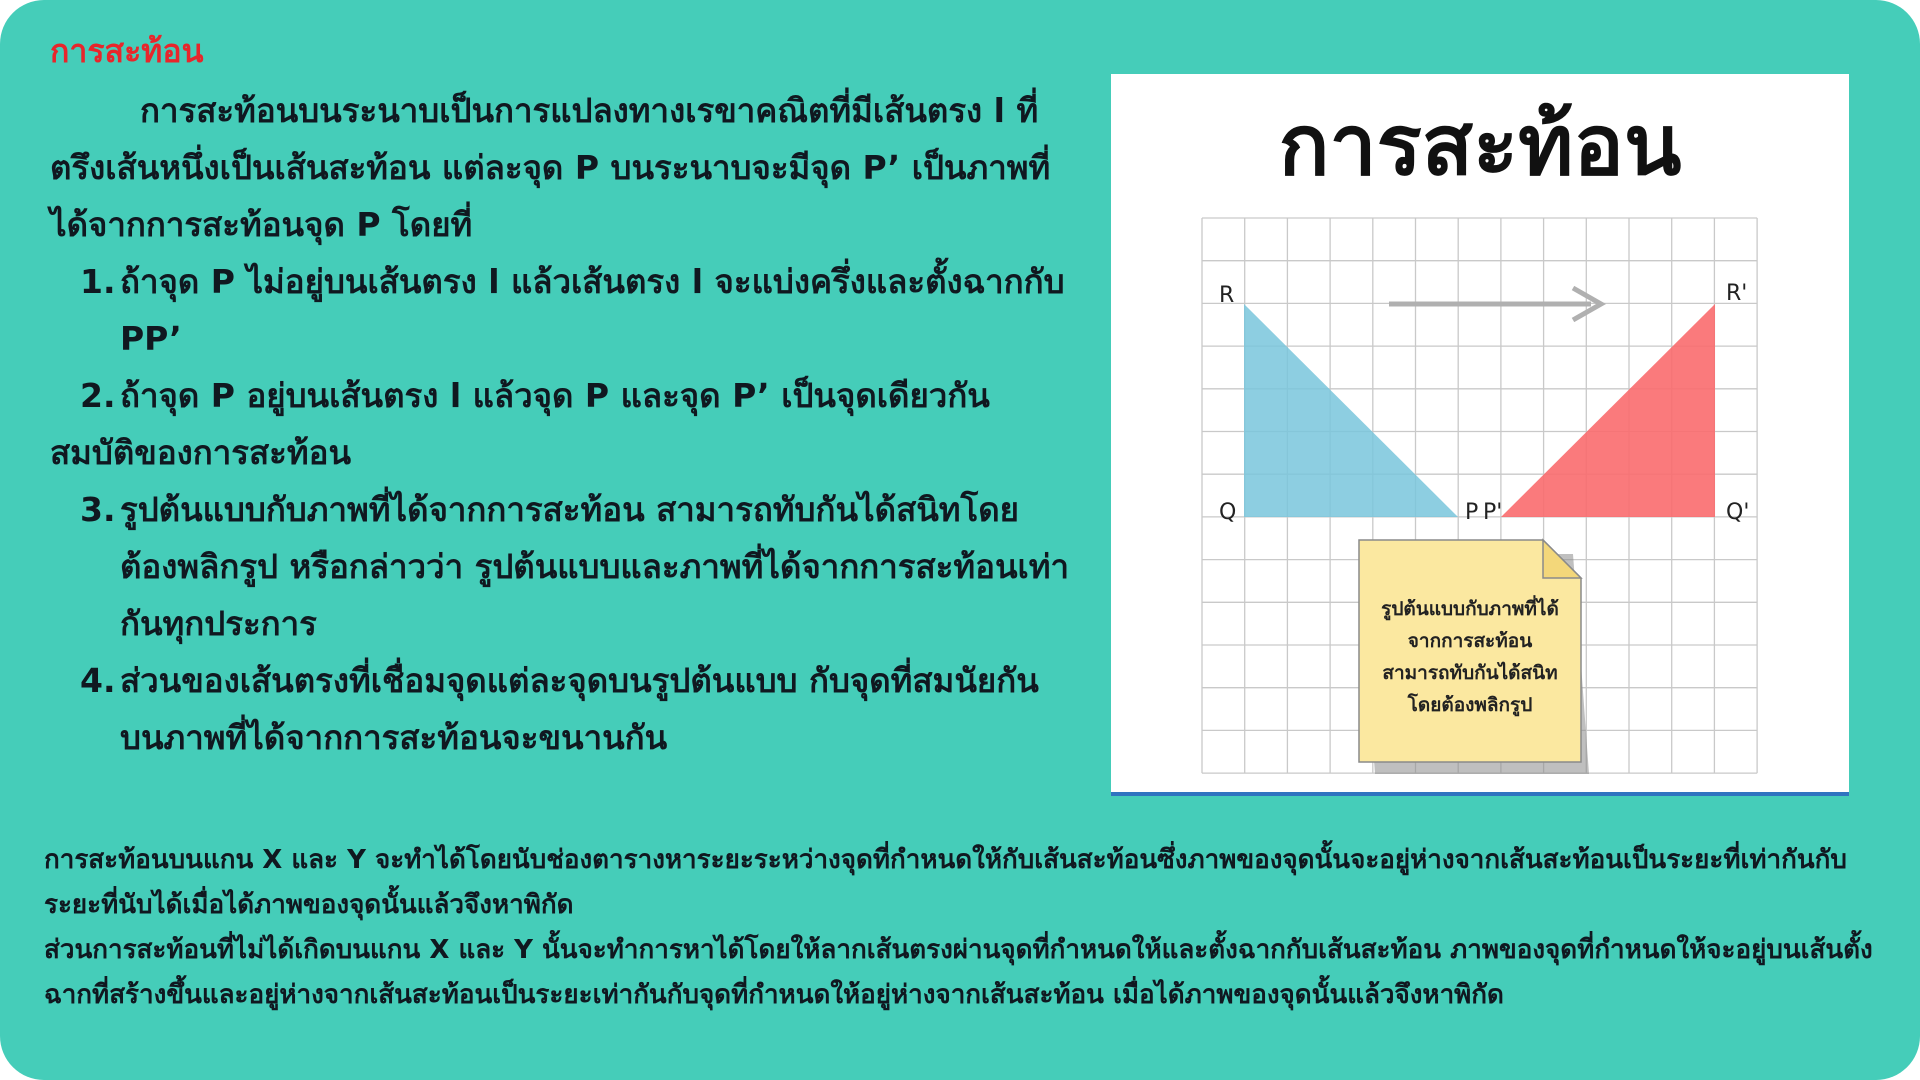 The width and height of the screenshot is (1920, 1080). What do you see at coordinates (98, 281) in the screenshot?
I see `list-number: 1.` at bounding box center [98, 281].